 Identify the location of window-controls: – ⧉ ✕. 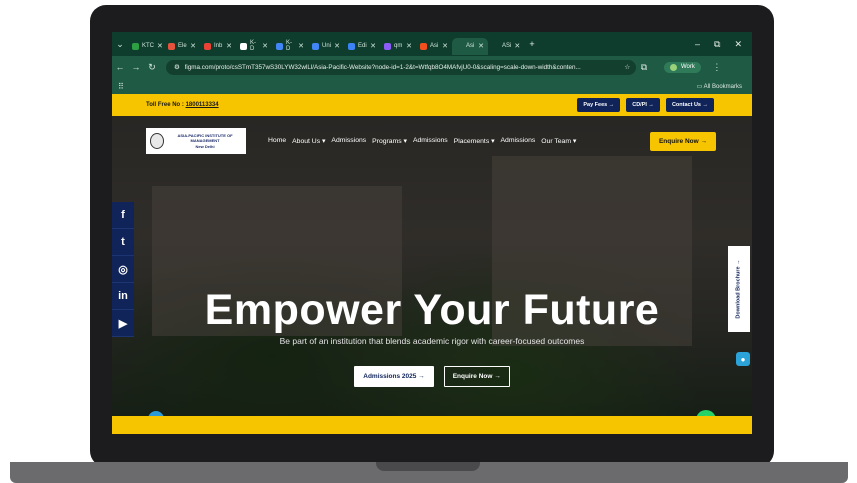
(723, 44).